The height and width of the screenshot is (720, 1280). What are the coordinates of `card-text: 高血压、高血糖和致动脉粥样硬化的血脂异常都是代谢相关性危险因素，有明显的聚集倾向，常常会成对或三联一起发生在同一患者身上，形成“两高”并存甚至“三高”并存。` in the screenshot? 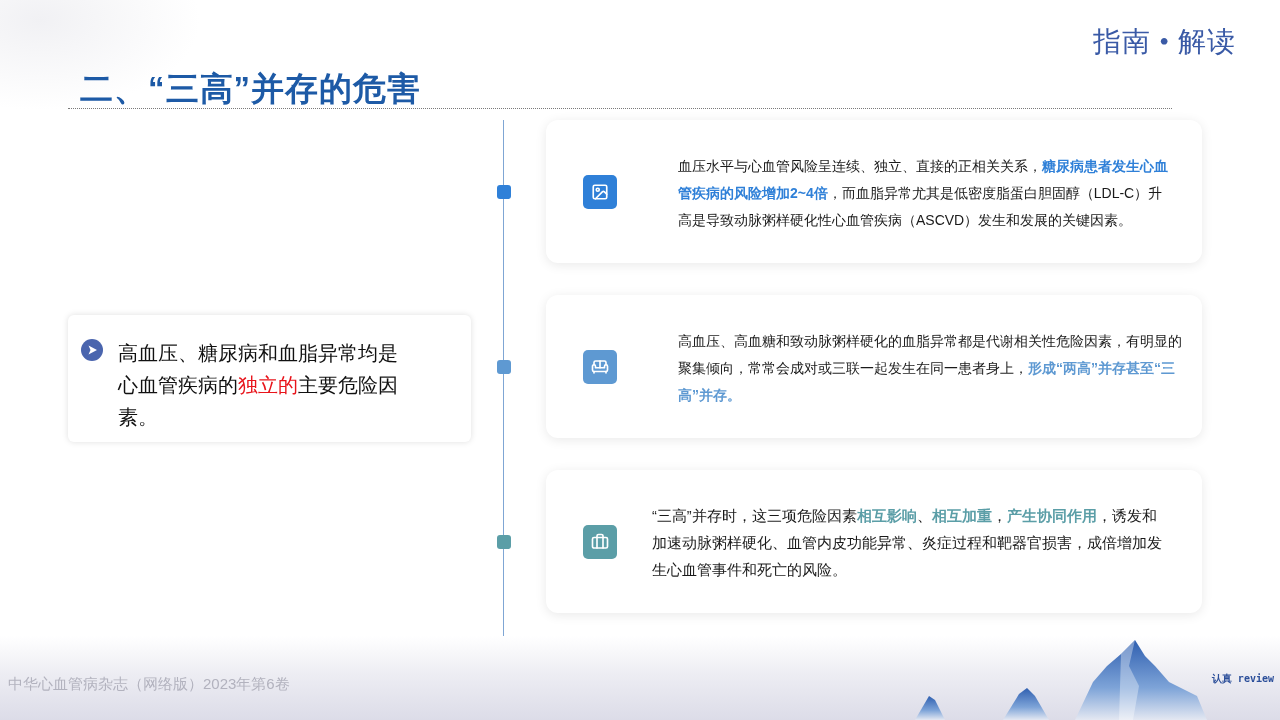 It's located at (930, 368).